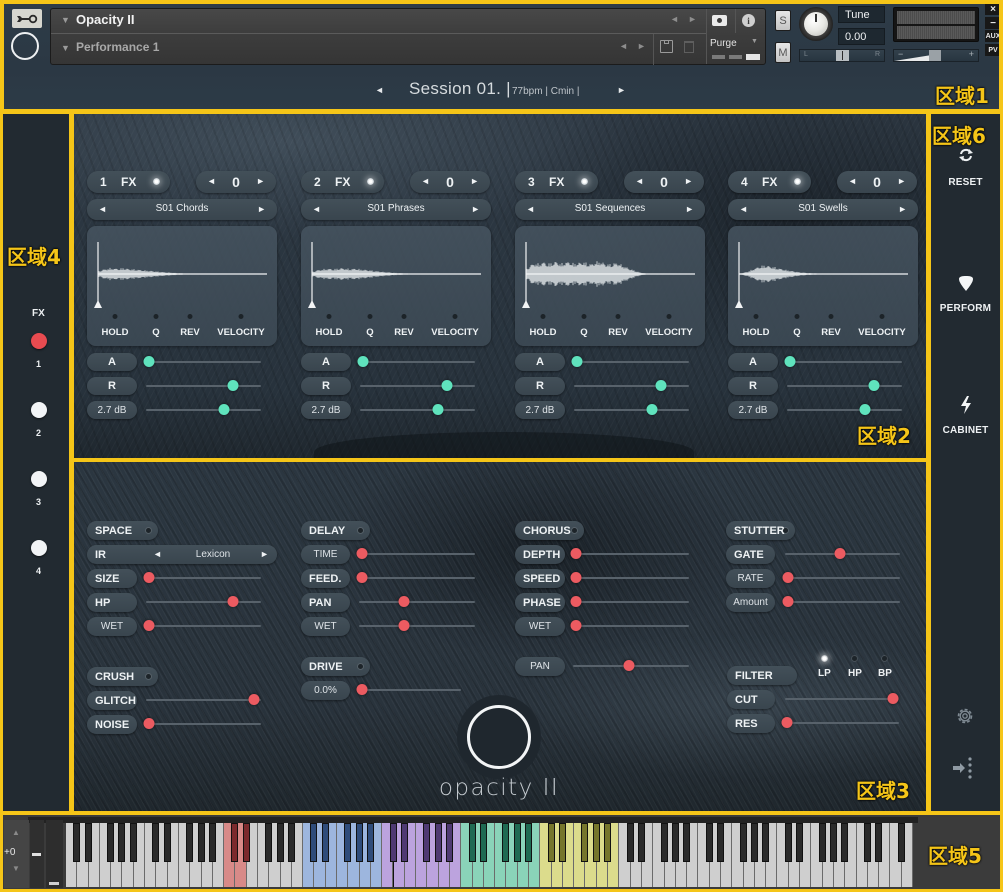 The height and width of the screenshot is (892, 1003). Describe the element at coordinates (115, 316) in the screenshot. I see `hold-toggle-dot` at that location.